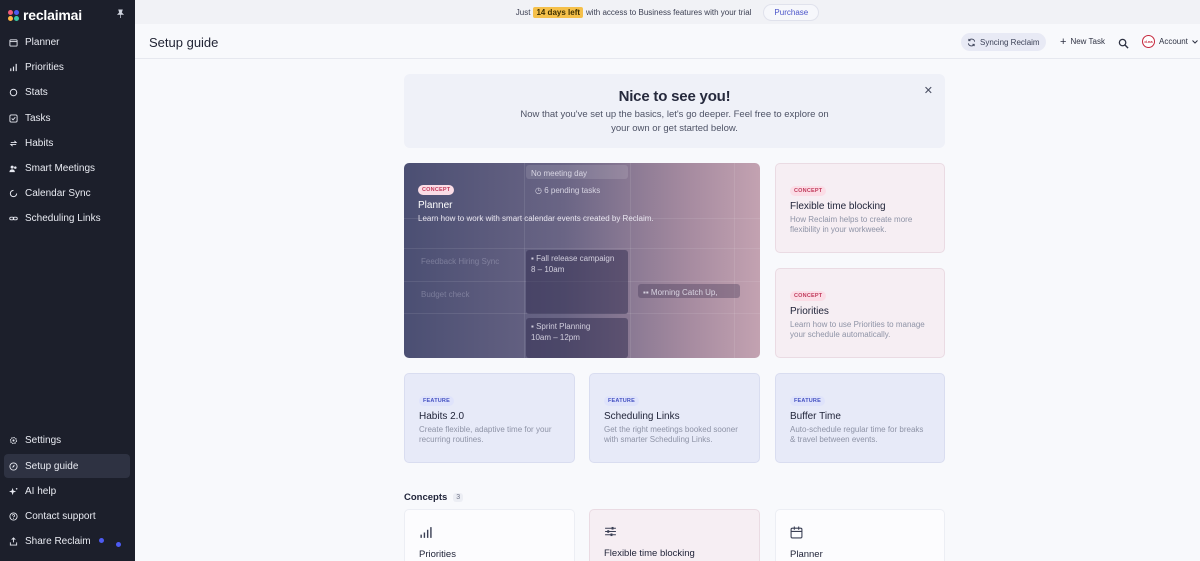 Image resolution: width=1200 pixels, height=561 pixels. Describe the element at coordinates (575, 258) in the screenshot. I see `ghost-fall-label: Fall release campaign` at that location.